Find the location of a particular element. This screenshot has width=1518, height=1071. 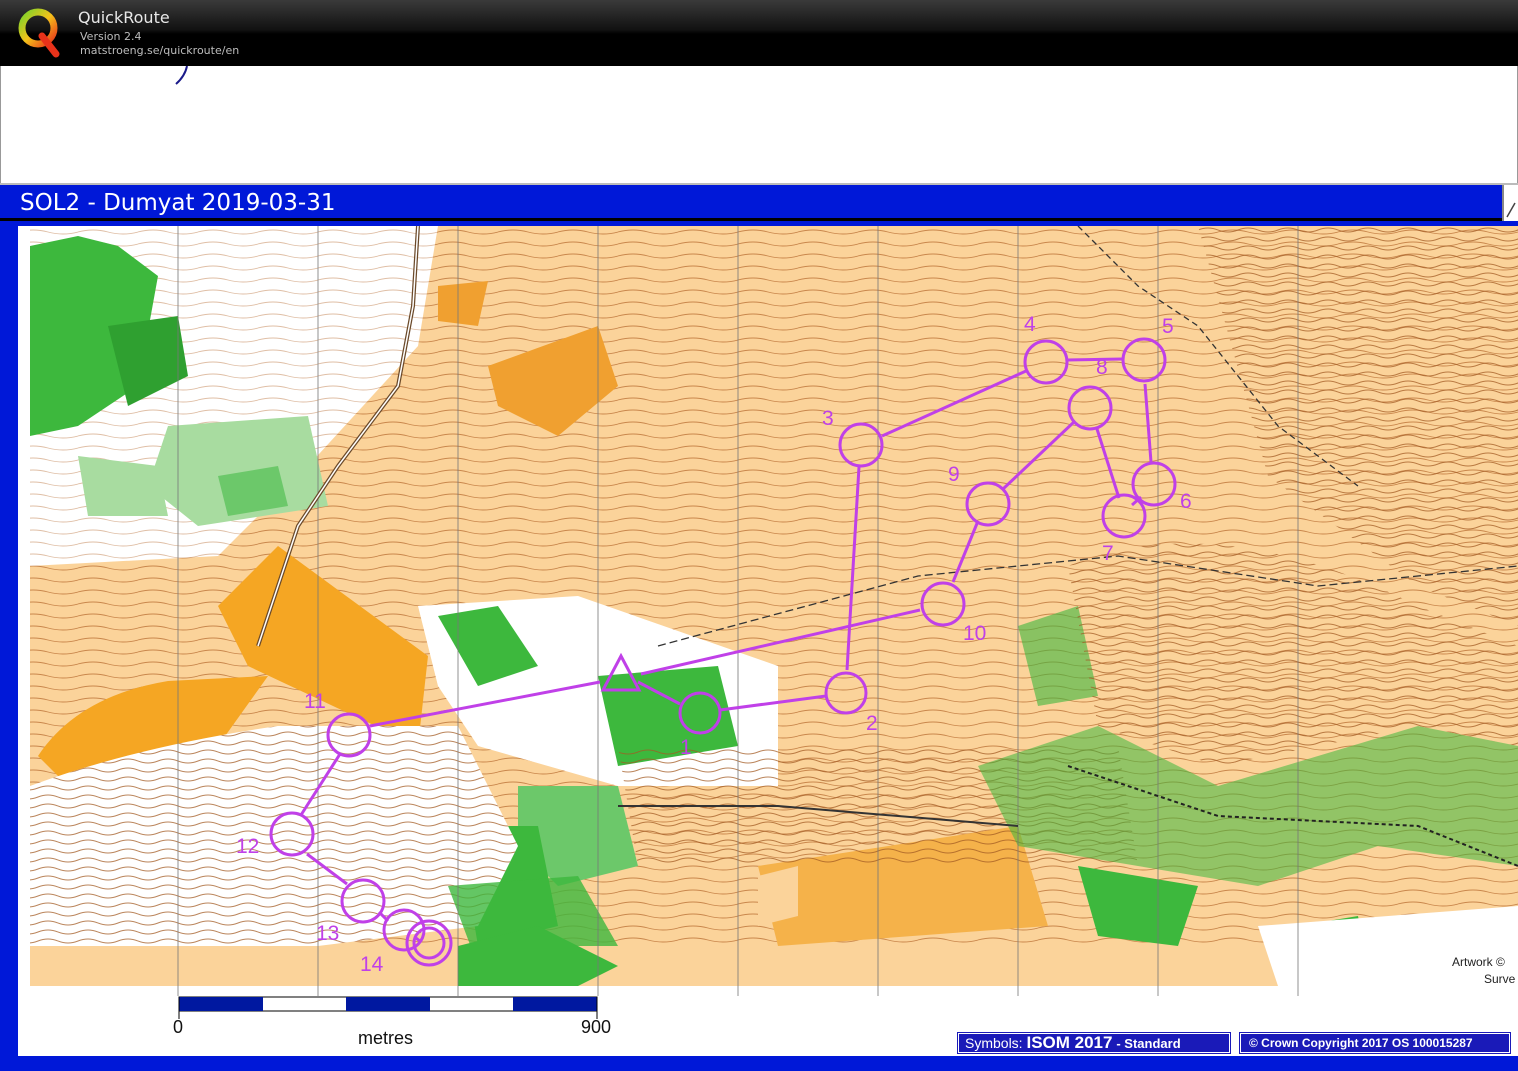

open-land-area is located at coordinates (778, 896).